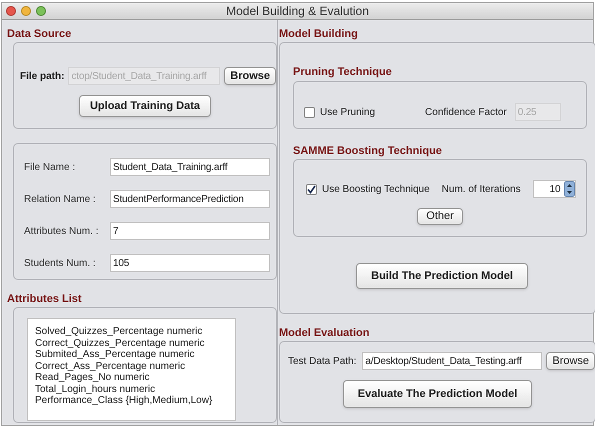  Describe the element at coordinates (319, 34) in the screenshot. I see `section-title: Model Building` at that location.